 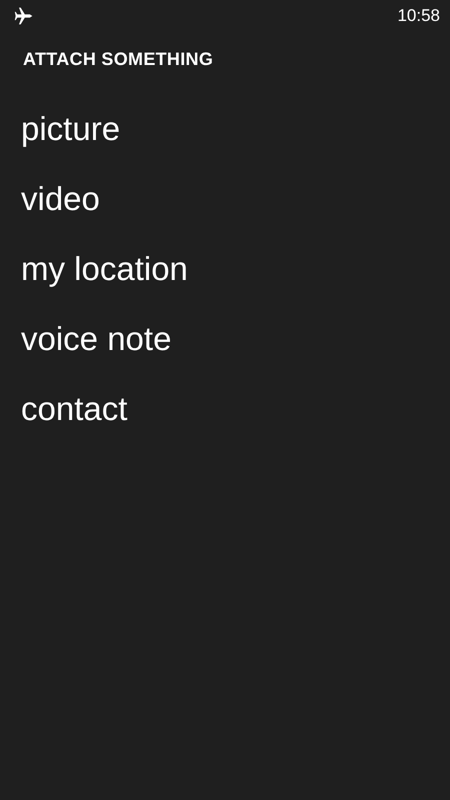 What do you see at coordinates (60, 199) in the screenshot?
I see `attach-option: video` at bounding box center [60, 199].